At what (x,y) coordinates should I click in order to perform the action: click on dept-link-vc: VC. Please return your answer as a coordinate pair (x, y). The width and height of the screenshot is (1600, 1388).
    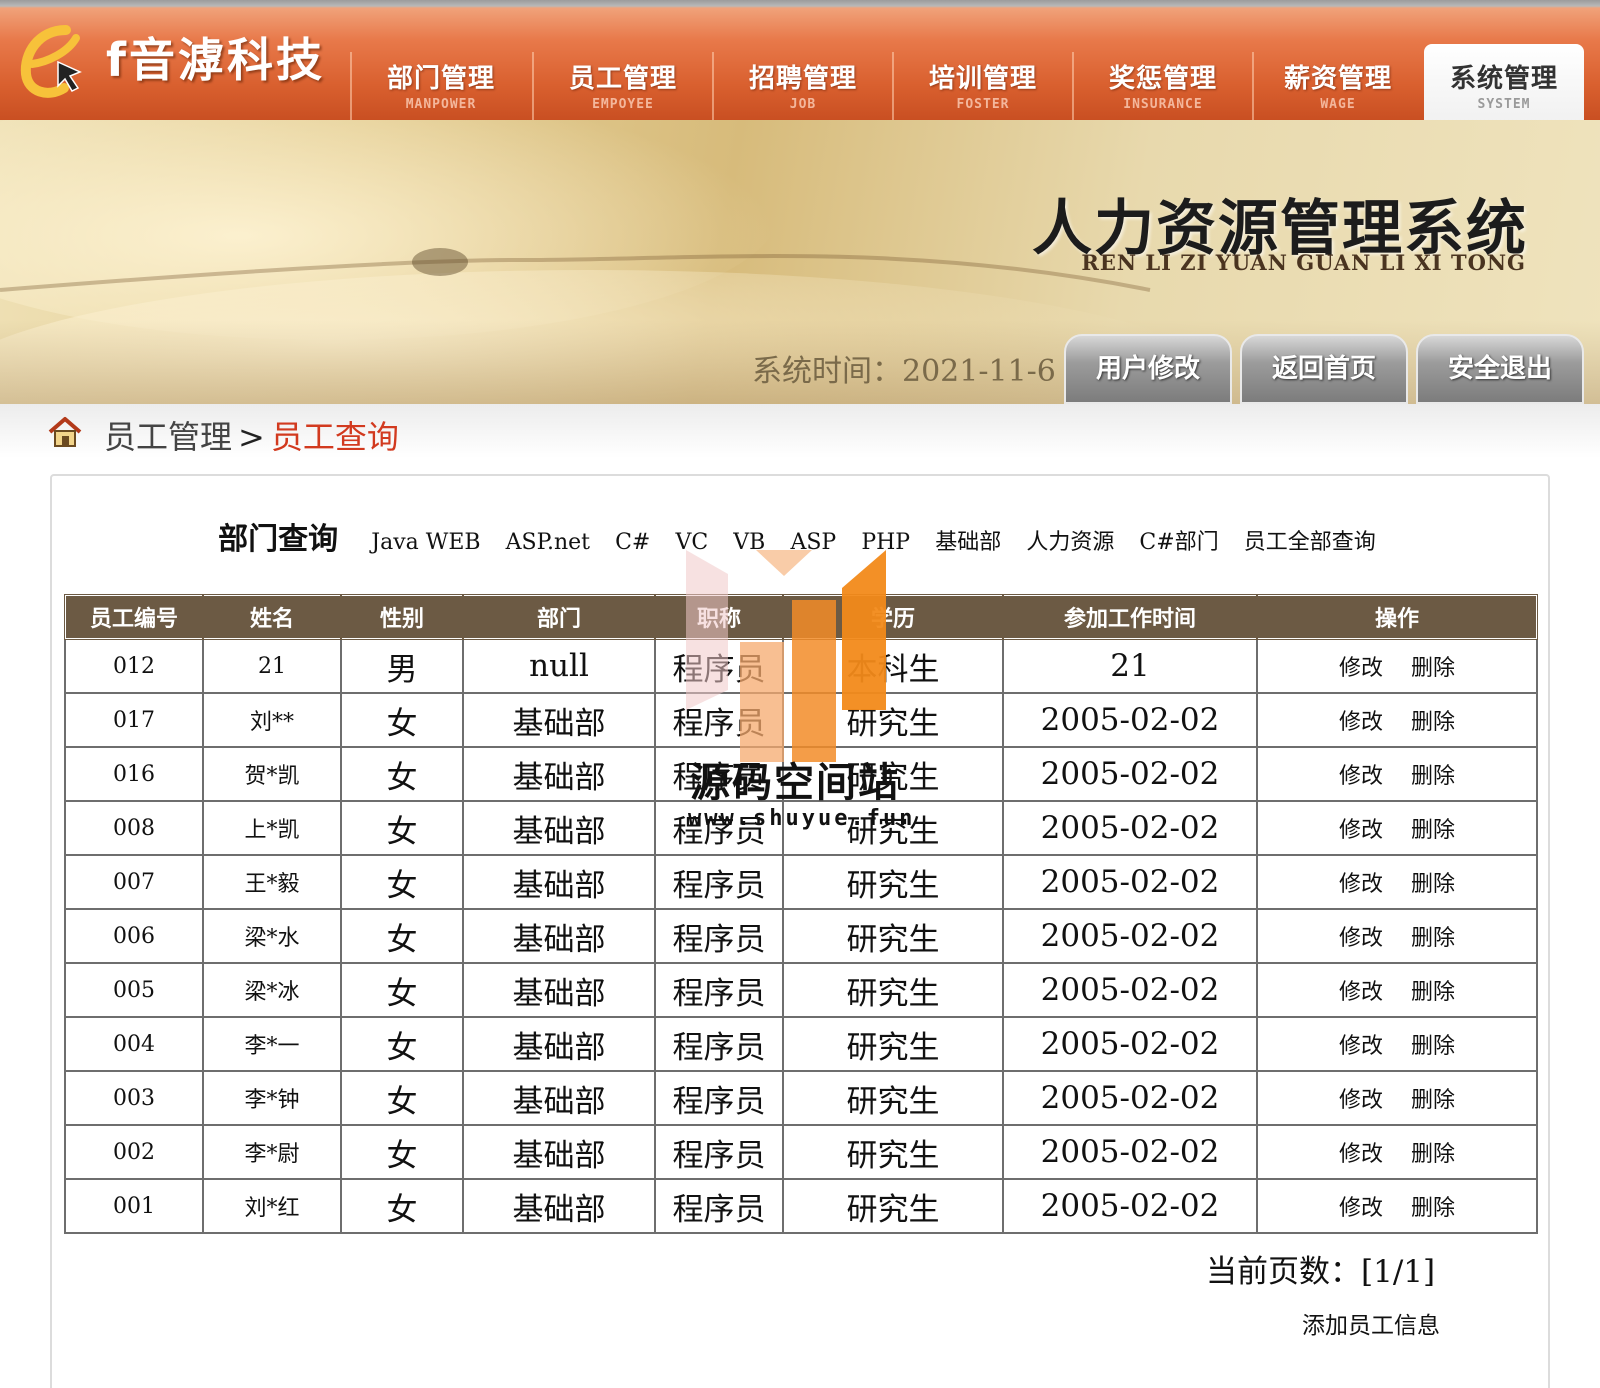
    Looking at the image, I should click on (691, 542).